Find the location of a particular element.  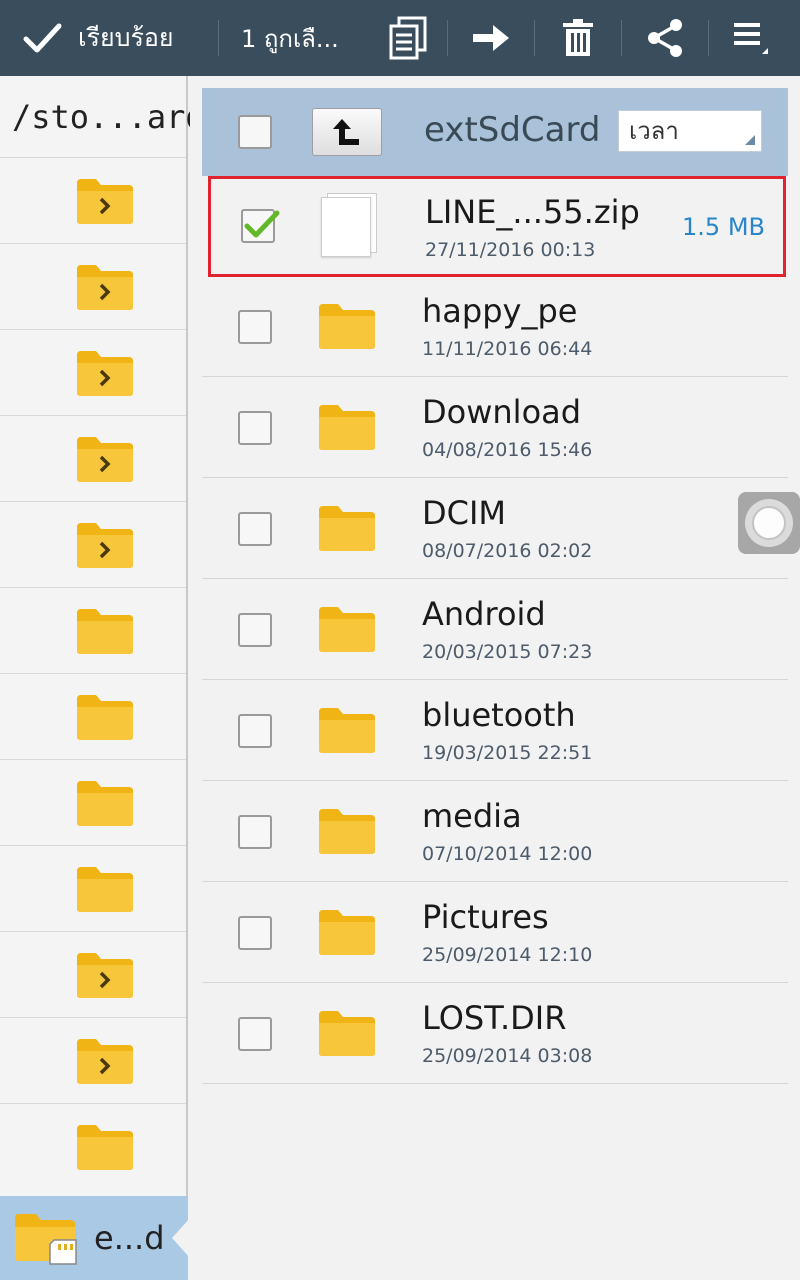

folder-date: 08/07/2016 02:02 is located at coordinates (507, 551).